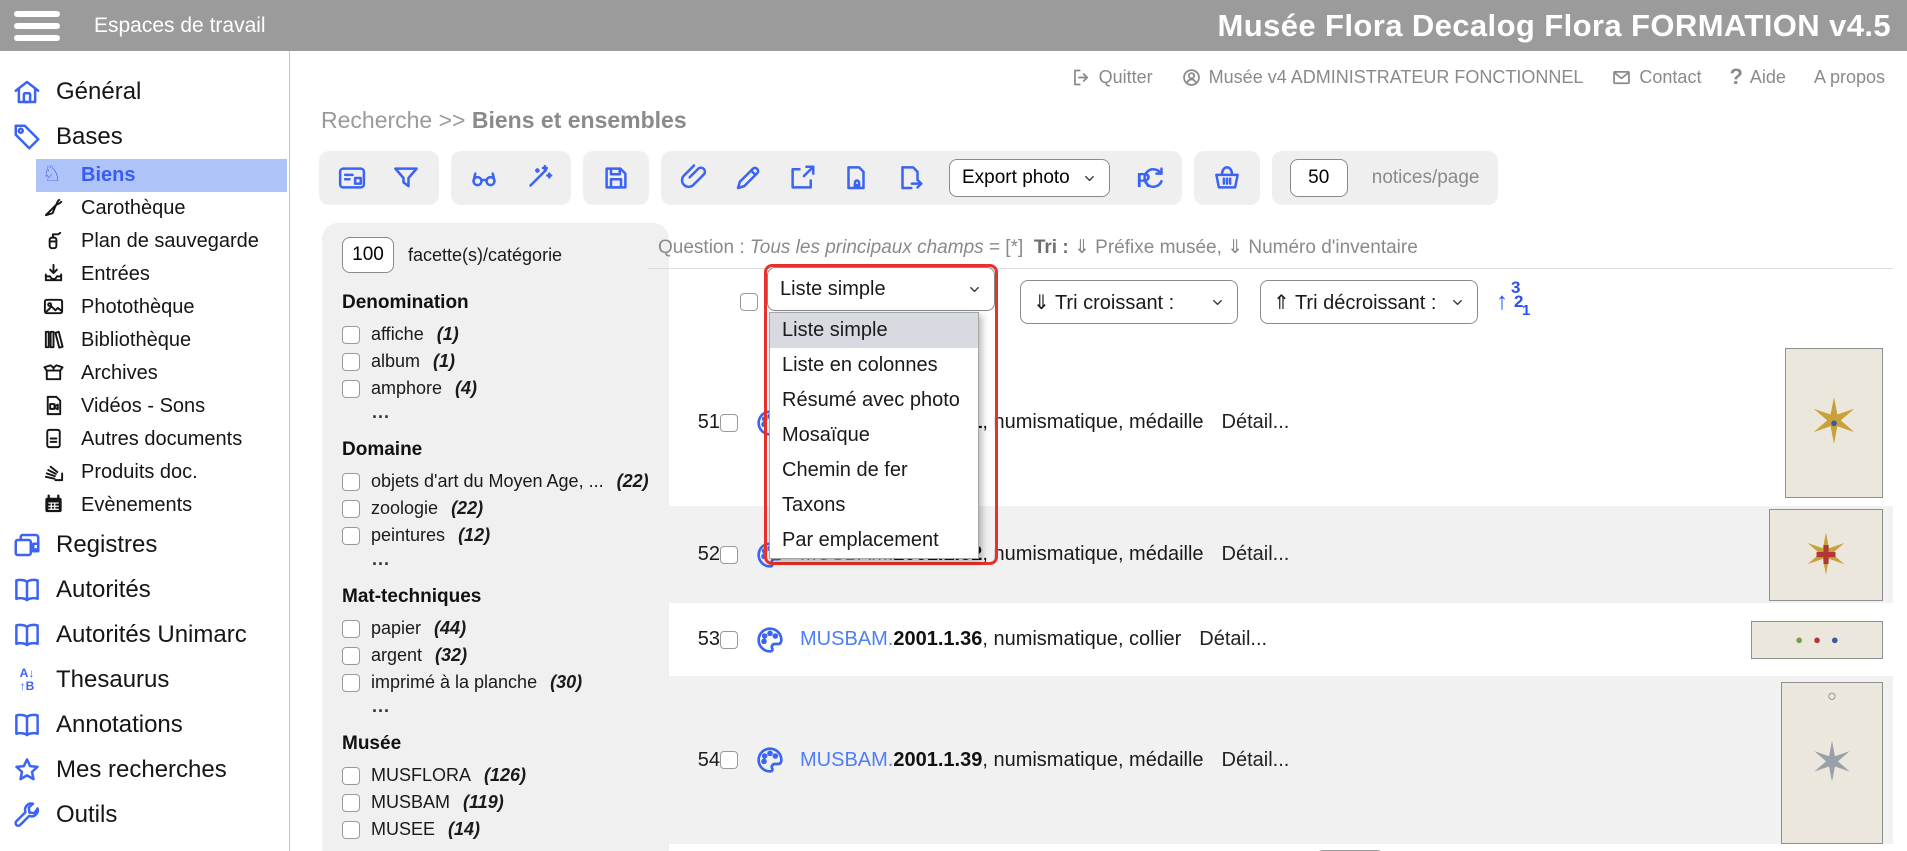 Image resolution: width=1907 pixels, height=851 pixels. Describe the element at coordinates (144, 91) in the screenshot. I see `sidebar-item-general: Général` at that location.